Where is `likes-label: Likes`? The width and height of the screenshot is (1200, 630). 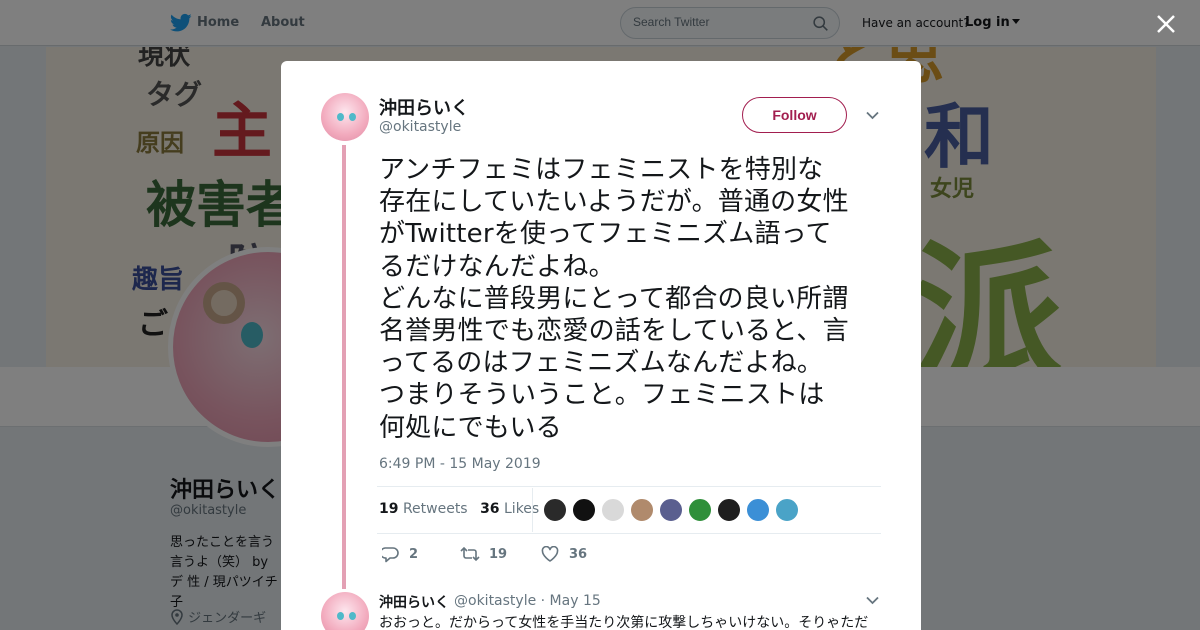 likes-label: Likes is located at coordinates (521, 509).